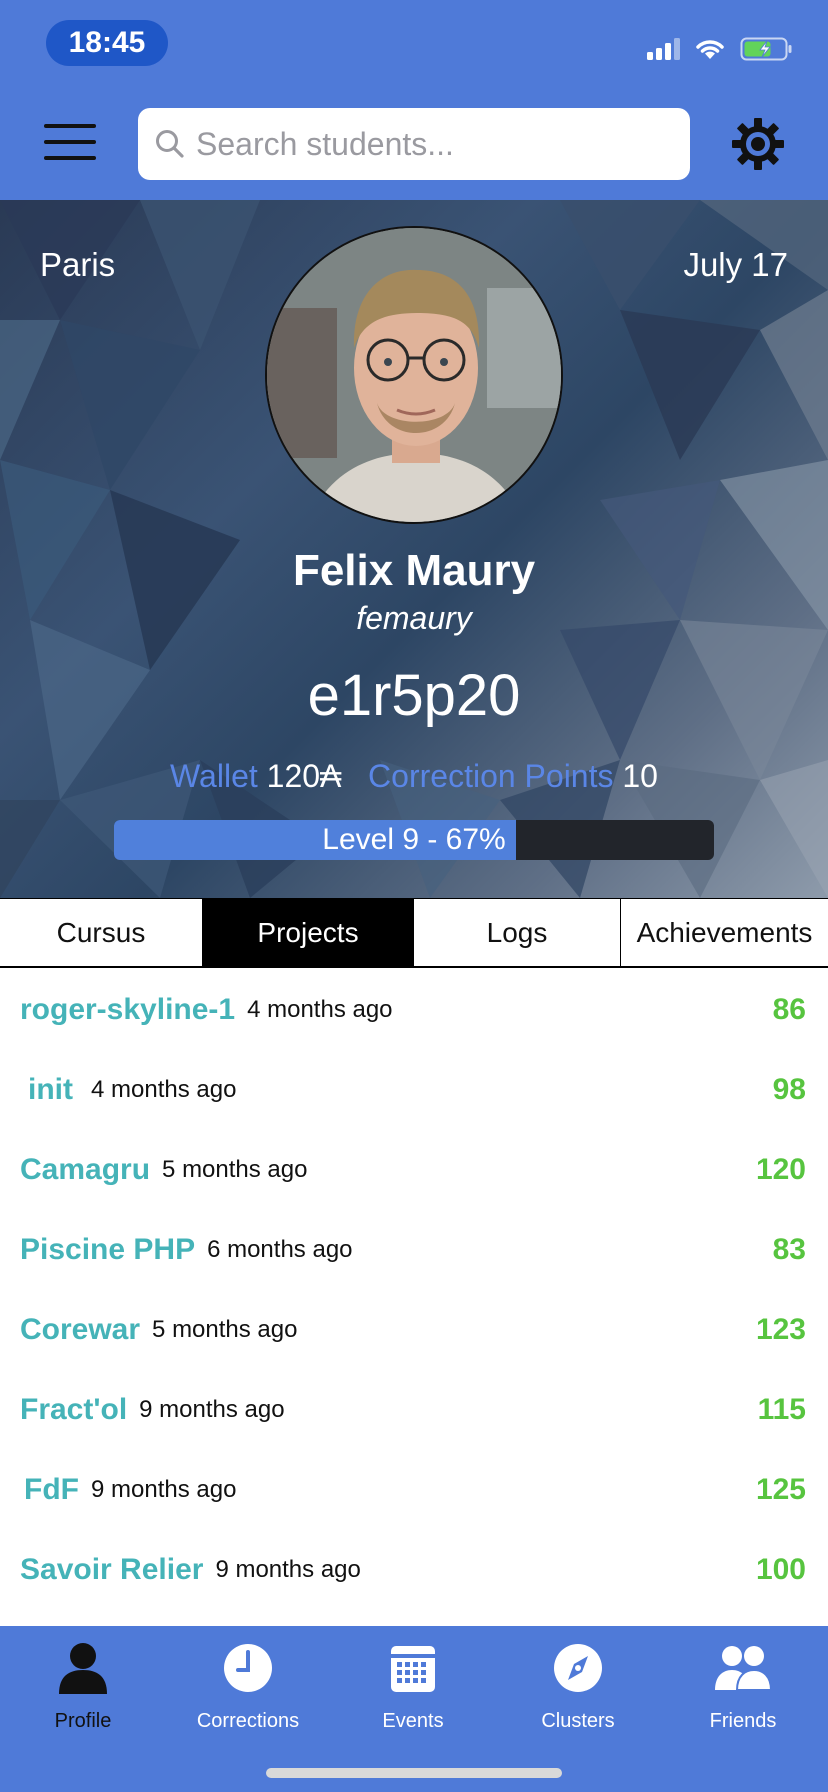 The width and height of the screenshot is (828, 1792). I want to click on project-name: Camagru, so click(85, 1169).